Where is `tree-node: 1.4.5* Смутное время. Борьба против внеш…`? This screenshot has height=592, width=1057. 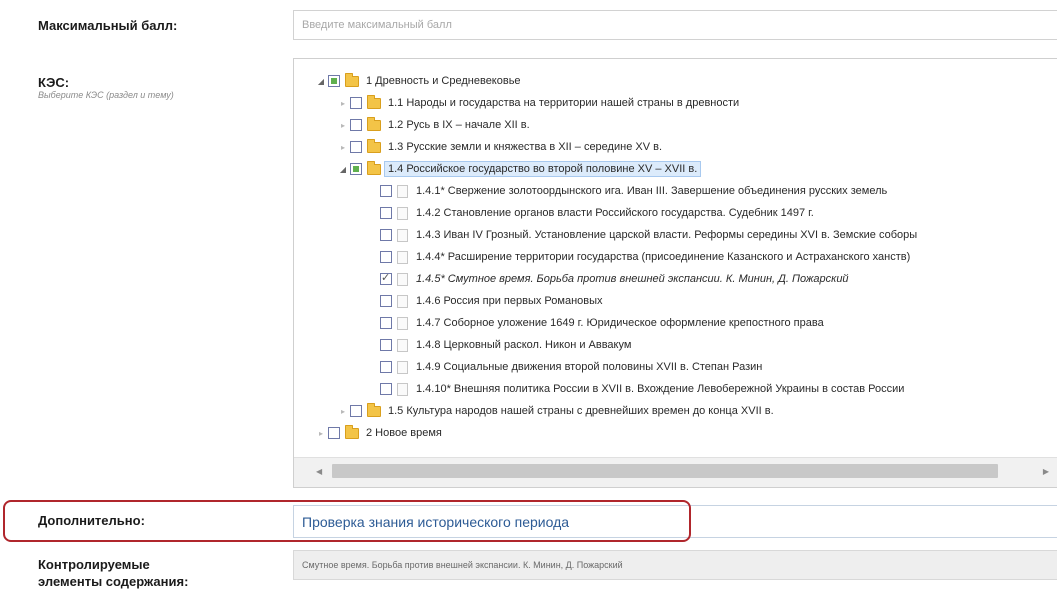
tree-node: 1.4.5* Смутное время. Борьба против внеш… is located at coordinates (675, 279).